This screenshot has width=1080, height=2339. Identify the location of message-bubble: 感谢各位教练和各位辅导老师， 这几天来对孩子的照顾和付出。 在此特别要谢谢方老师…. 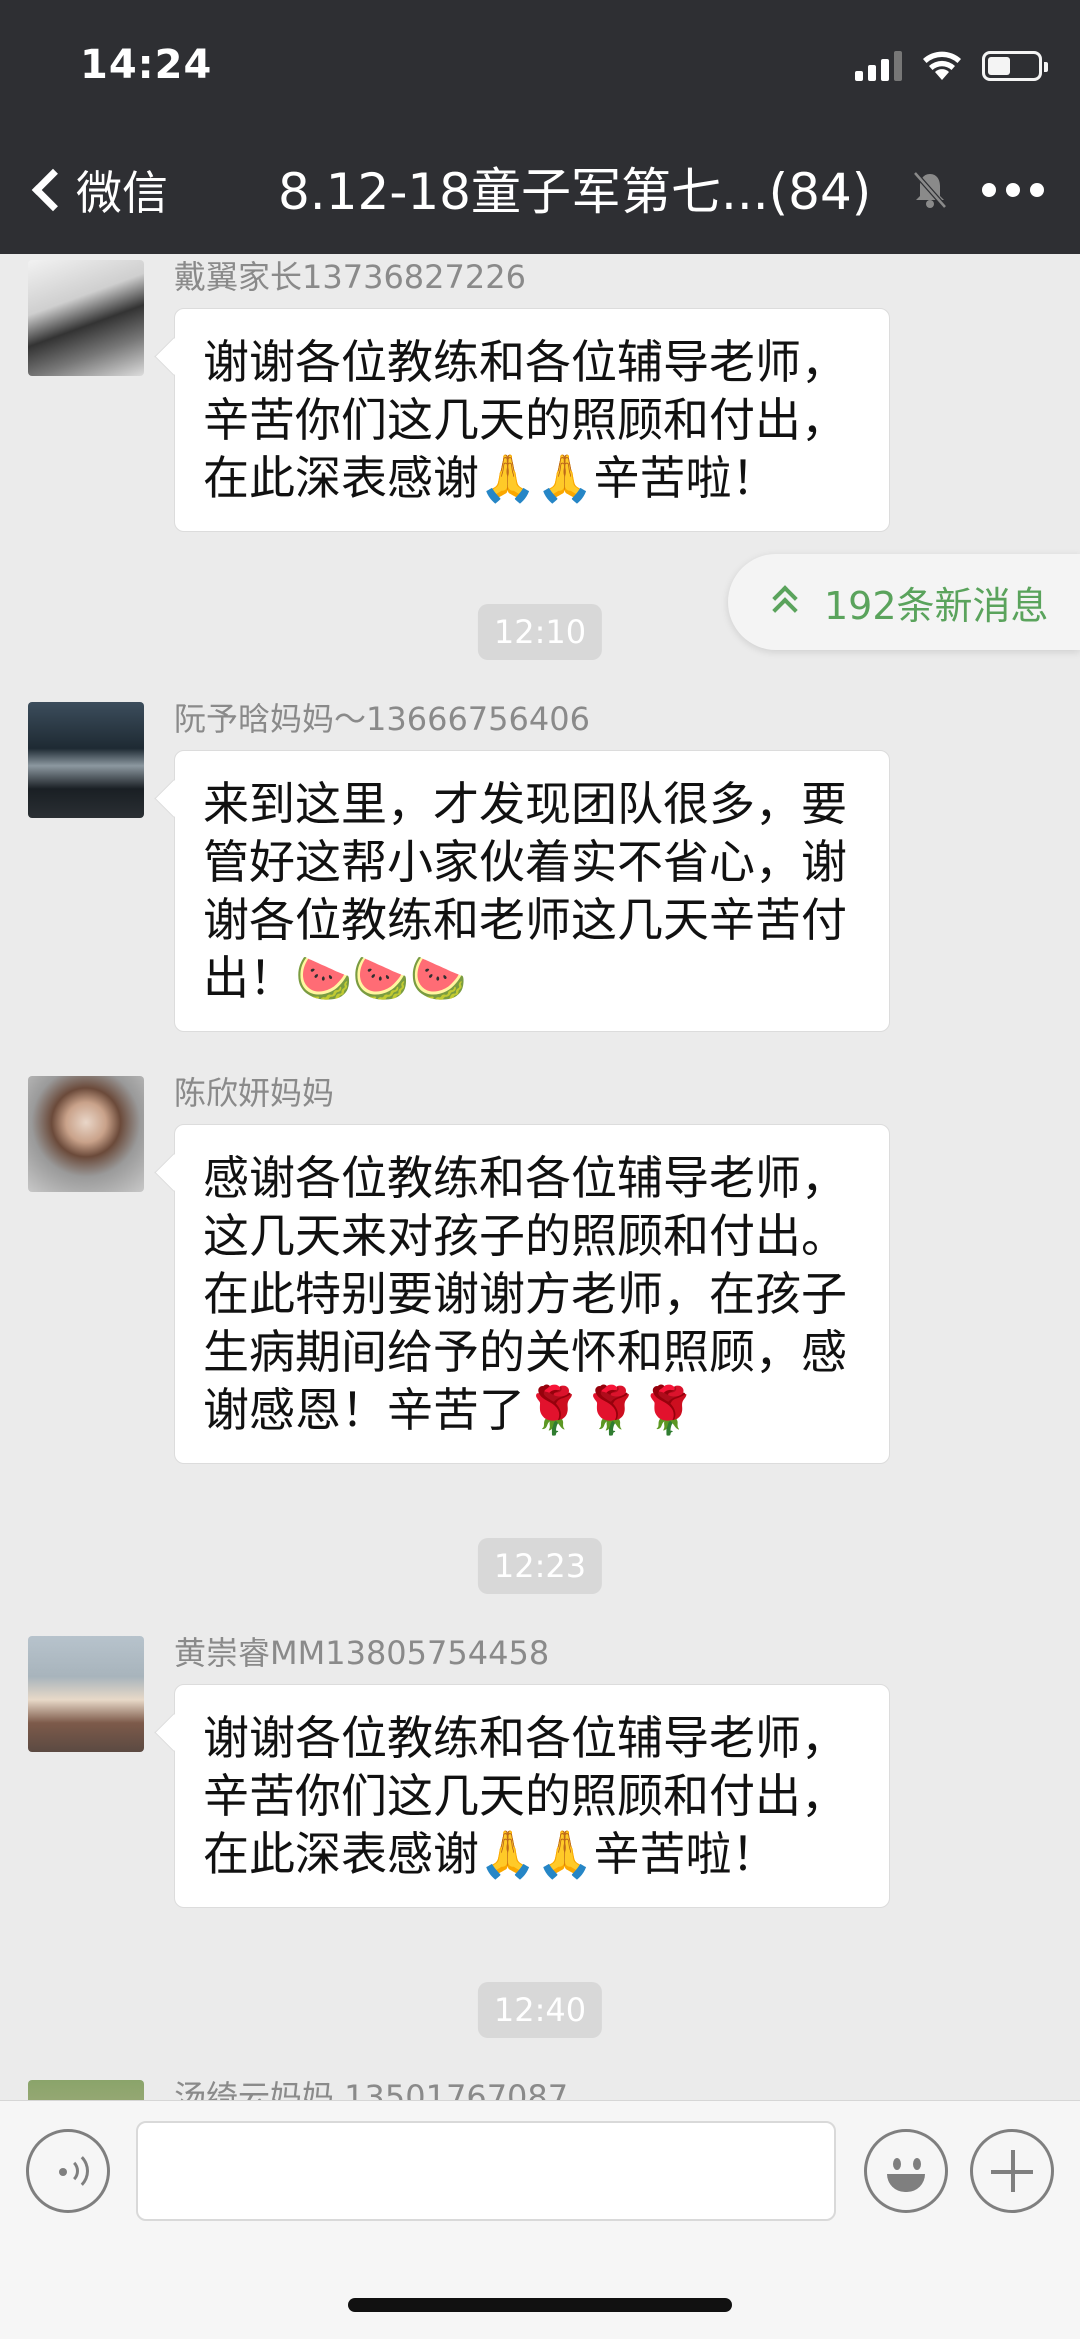
(532, 1294).